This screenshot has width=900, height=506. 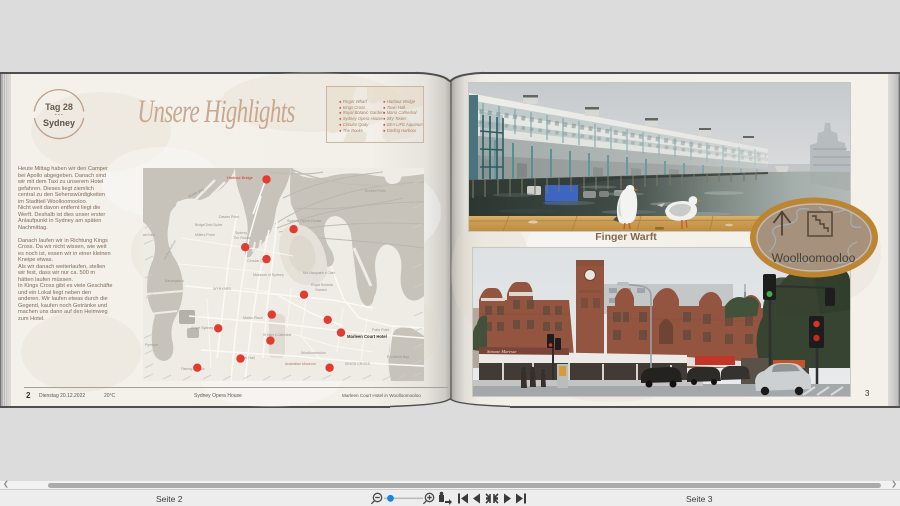 What do you see at coordinates (380, 330) in the screenshot?
I see `svg-text: Potts Point` at bounding box center [380, 330].